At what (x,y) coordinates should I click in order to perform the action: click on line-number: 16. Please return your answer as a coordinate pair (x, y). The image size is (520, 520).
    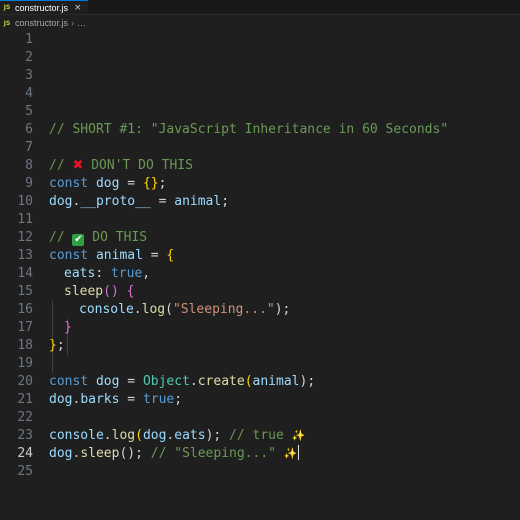
    Looking at the image, I should click on (25, 309).